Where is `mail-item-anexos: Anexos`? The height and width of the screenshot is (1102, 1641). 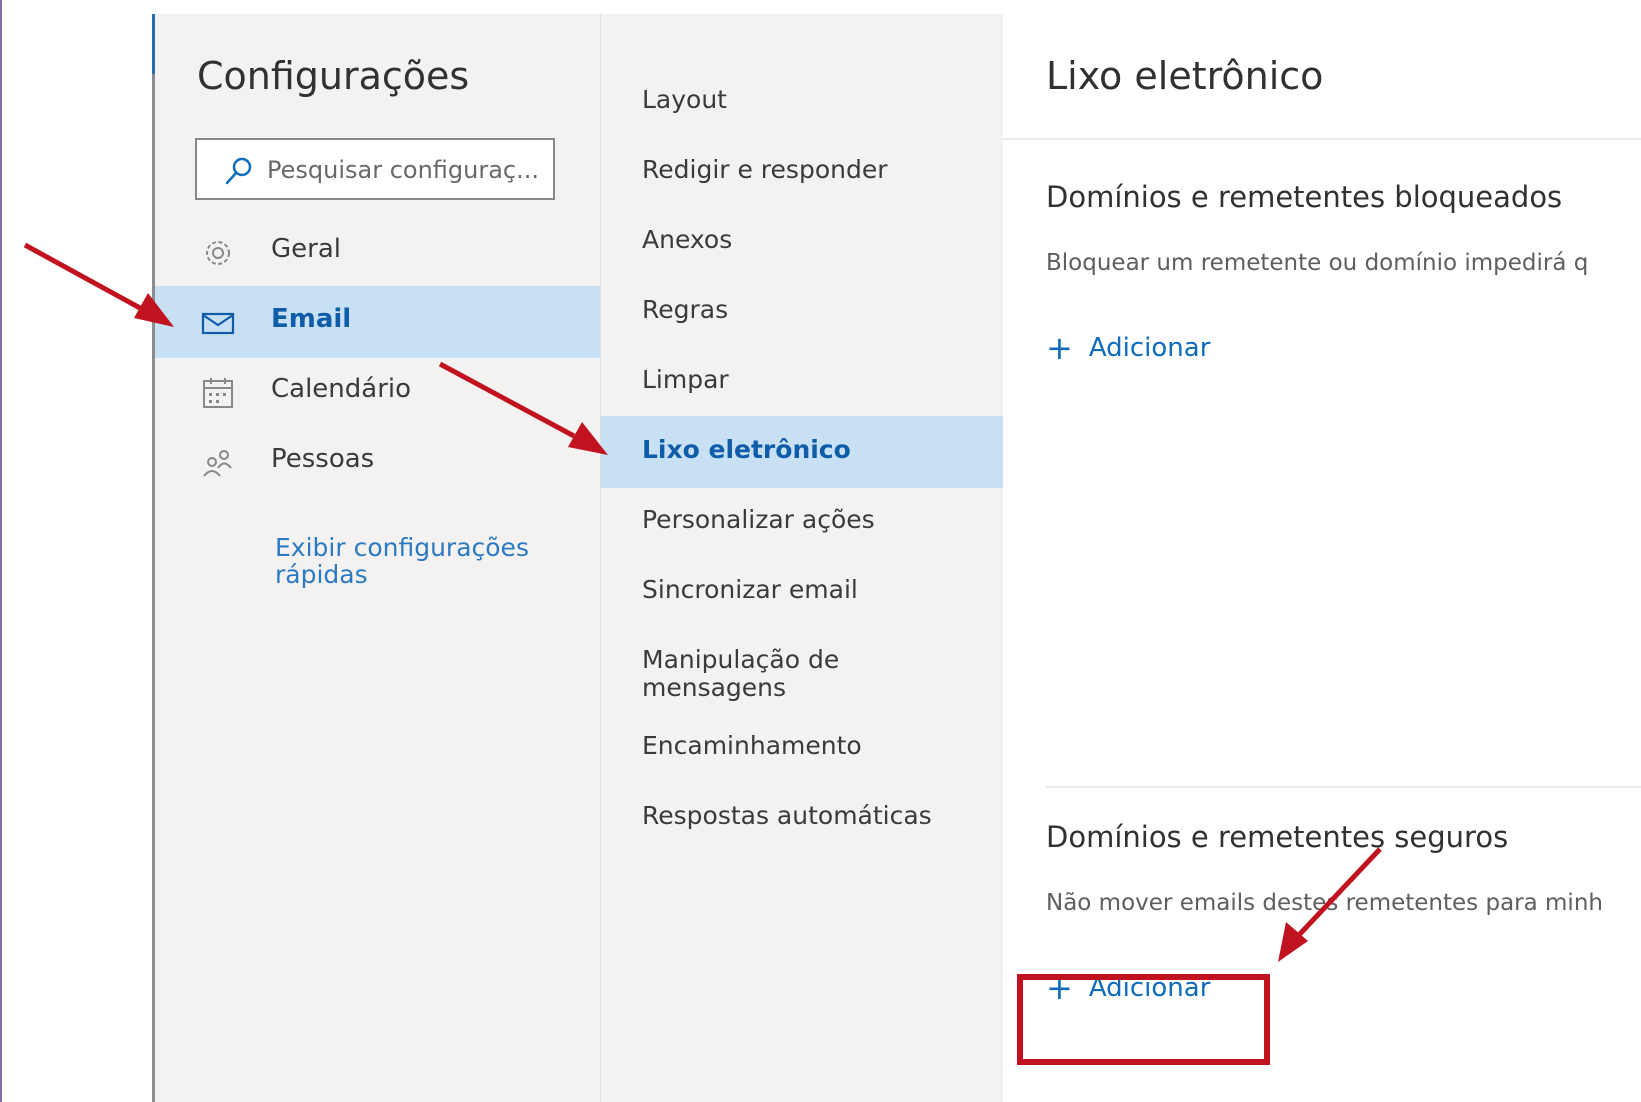
mail-item-anexos: Anexos is located at coordinates (802, 242).